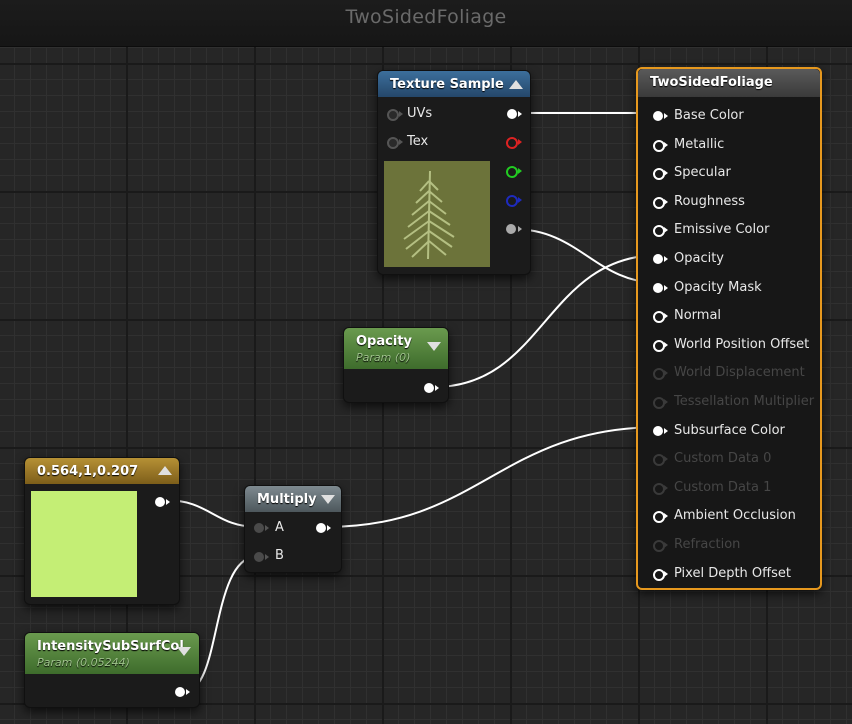 This screenshot has width=852, height=724. What do you see at coordinates (84, 544) in the screenshot?
I see `color-swatch` at bounding box center [84, 544].